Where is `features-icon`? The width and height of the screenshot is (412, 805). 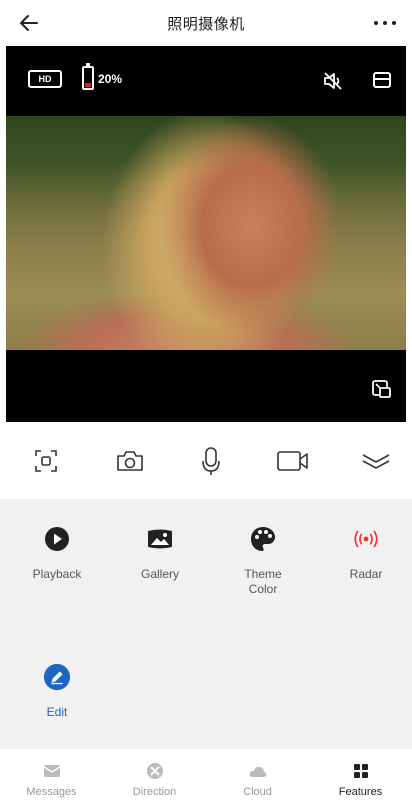
features-icon is located at coordinates (360, 771).